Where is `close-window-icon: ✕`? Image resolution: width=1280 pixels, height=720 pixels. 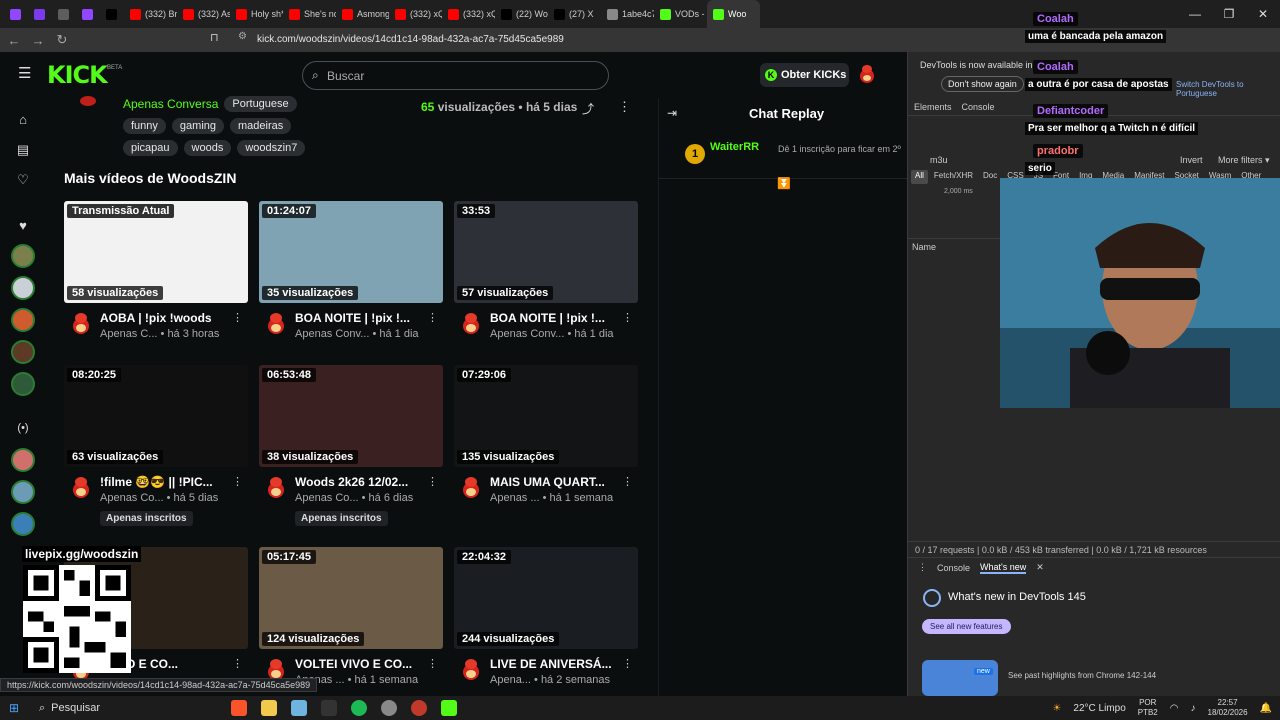 close-window-icon: ✕ is located at coordinates (1263, 14).